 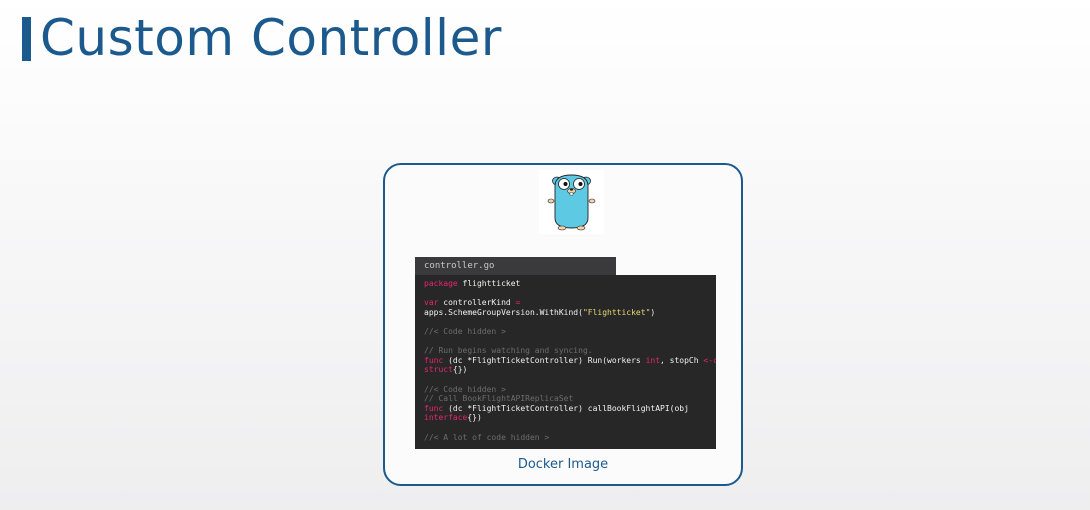 What do you see at coordinates (566, 370) in the screenshot?
I see `code-line: struct{})` at bounding box center [566, 370].